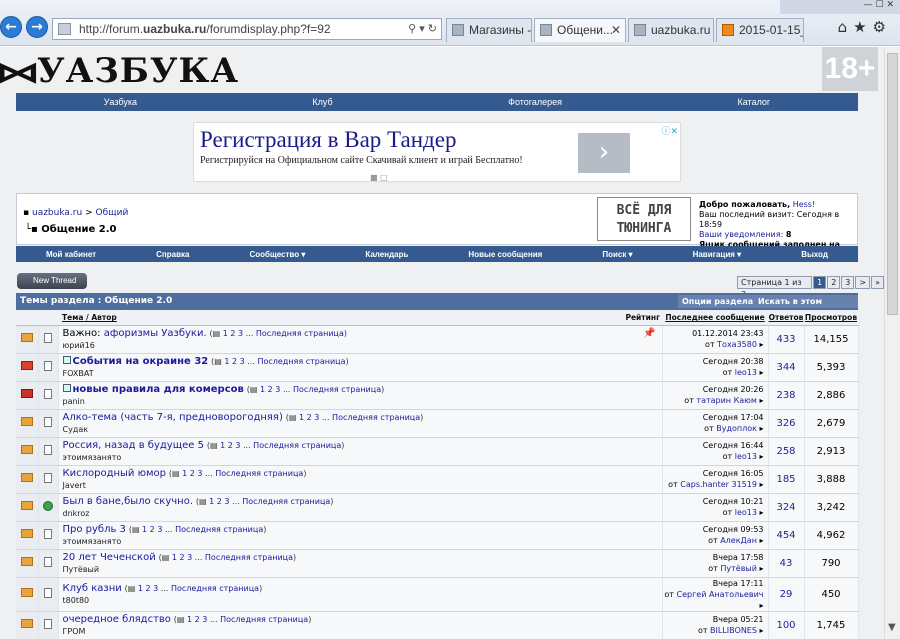 This screenshot has height=639, width=900. I want to click on sort-title: Тема, so click(72, 317).